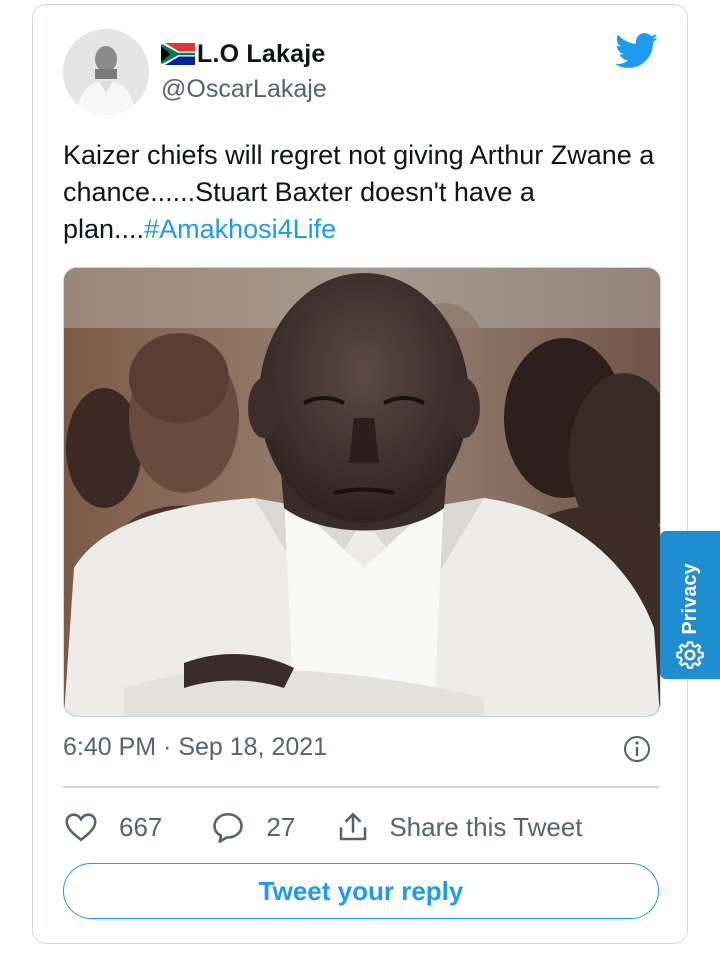 This screenshot has width=720, height=963. I want to click on author-handle: @OscarLakaje, so click(244, 89).